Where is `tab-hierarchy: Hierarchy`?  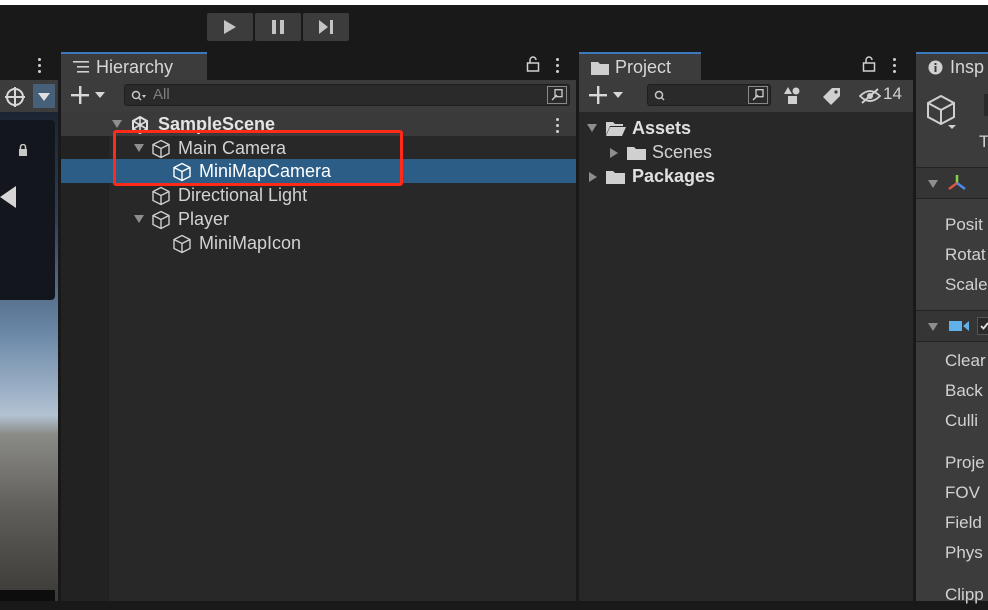 tab-hierarchy: Hierarchy is located at coordinates (134, 66).